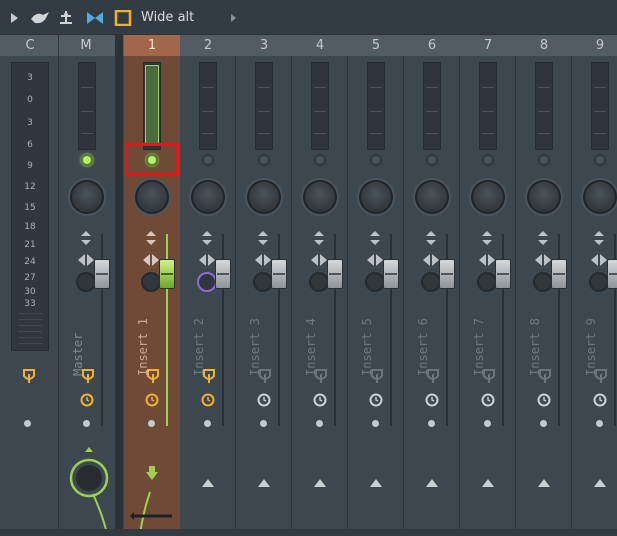  What do you see at coordinates (559, 274) in the screenshot?
I see `insert-8-volume-fader` at bounding box center [559, 274].